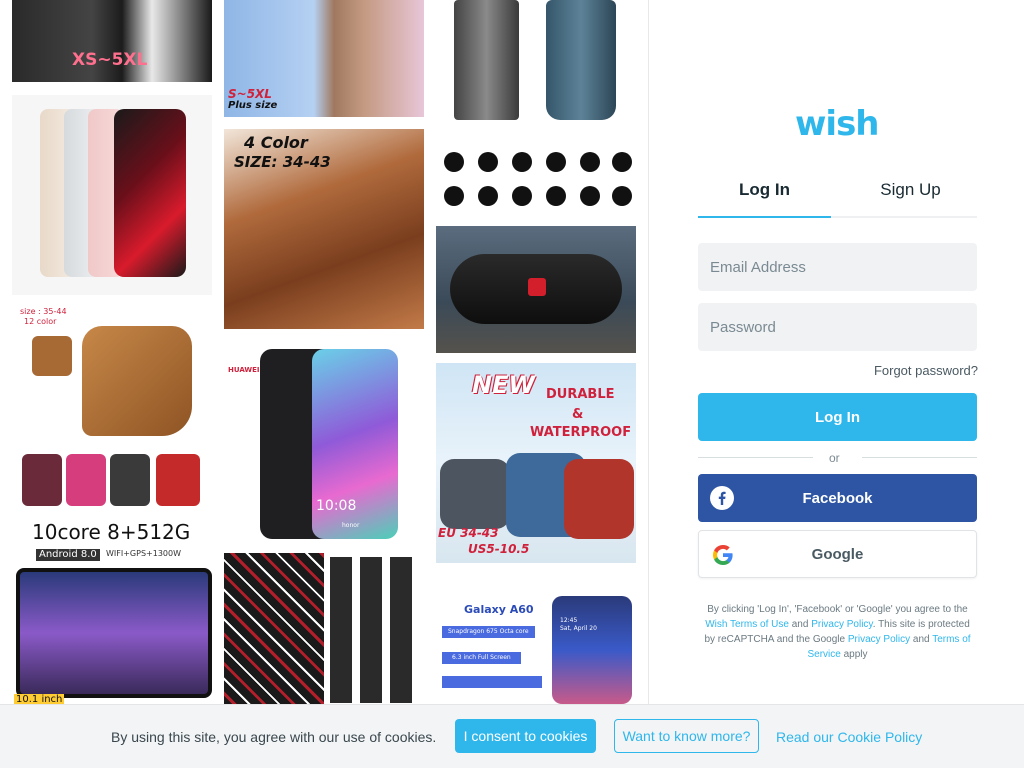 This screenshot has width=1024, height=768. I want to click on privacy-policy-link: Privacy Policy, so click(842, 624).